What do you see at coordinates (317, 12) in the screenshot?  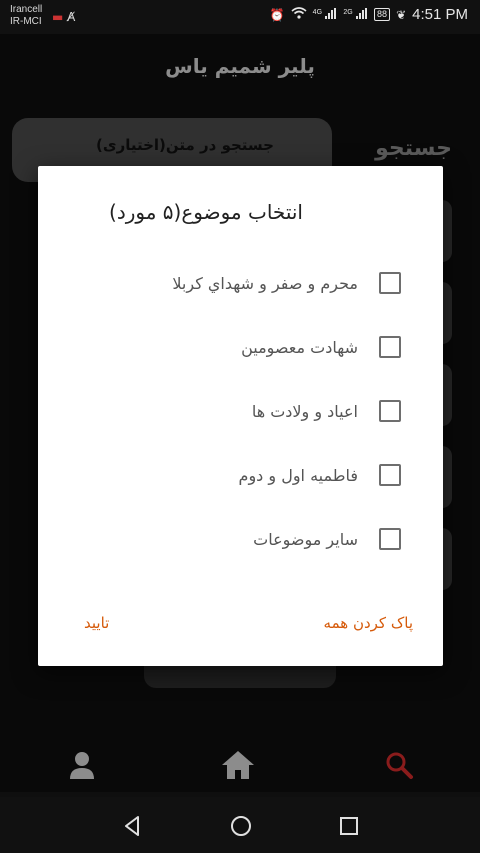 I see `network-1: 4G` at bounding box center [317, 12].